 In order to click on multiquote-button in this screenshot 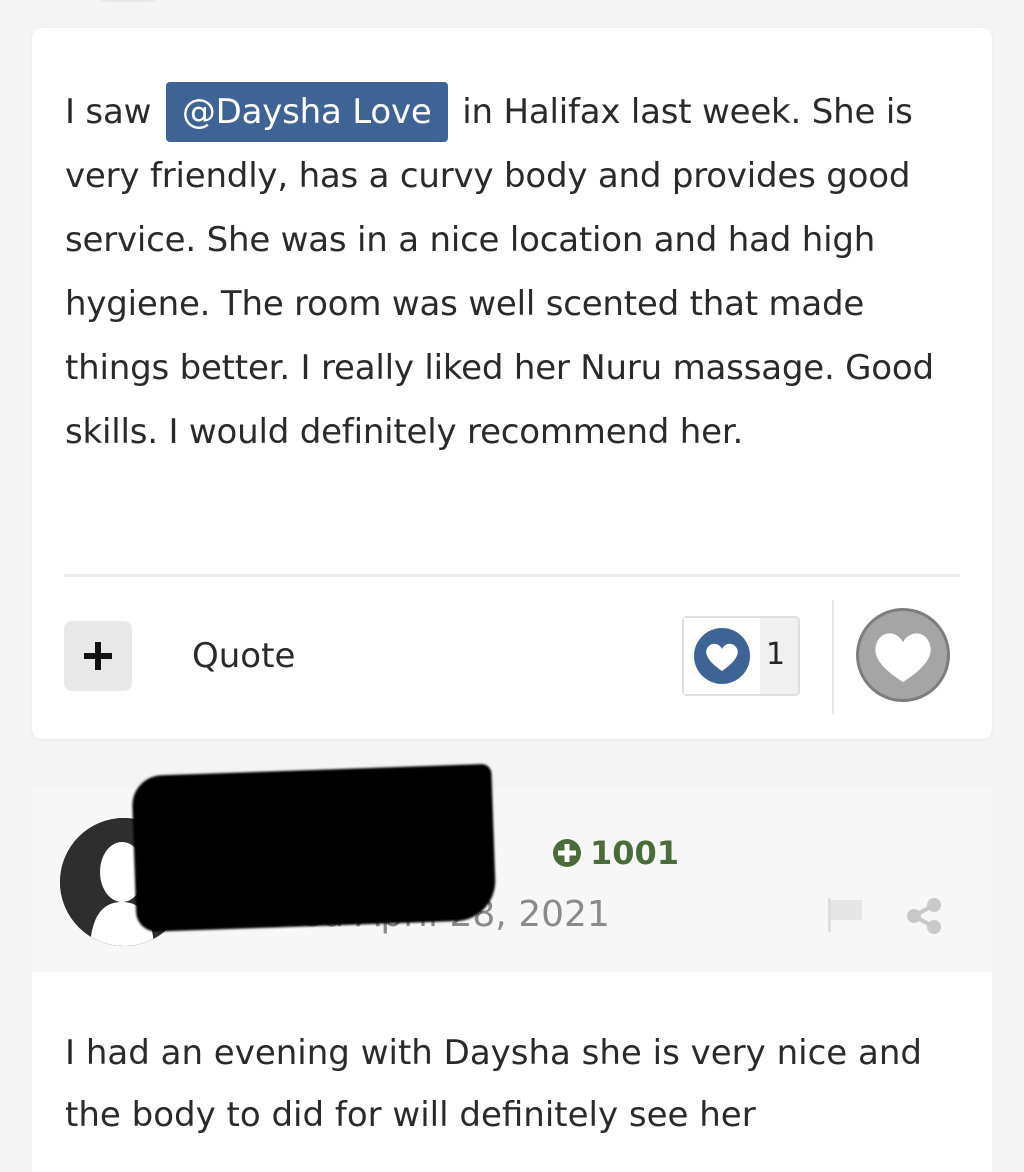, I will do `click(98, 656)`.